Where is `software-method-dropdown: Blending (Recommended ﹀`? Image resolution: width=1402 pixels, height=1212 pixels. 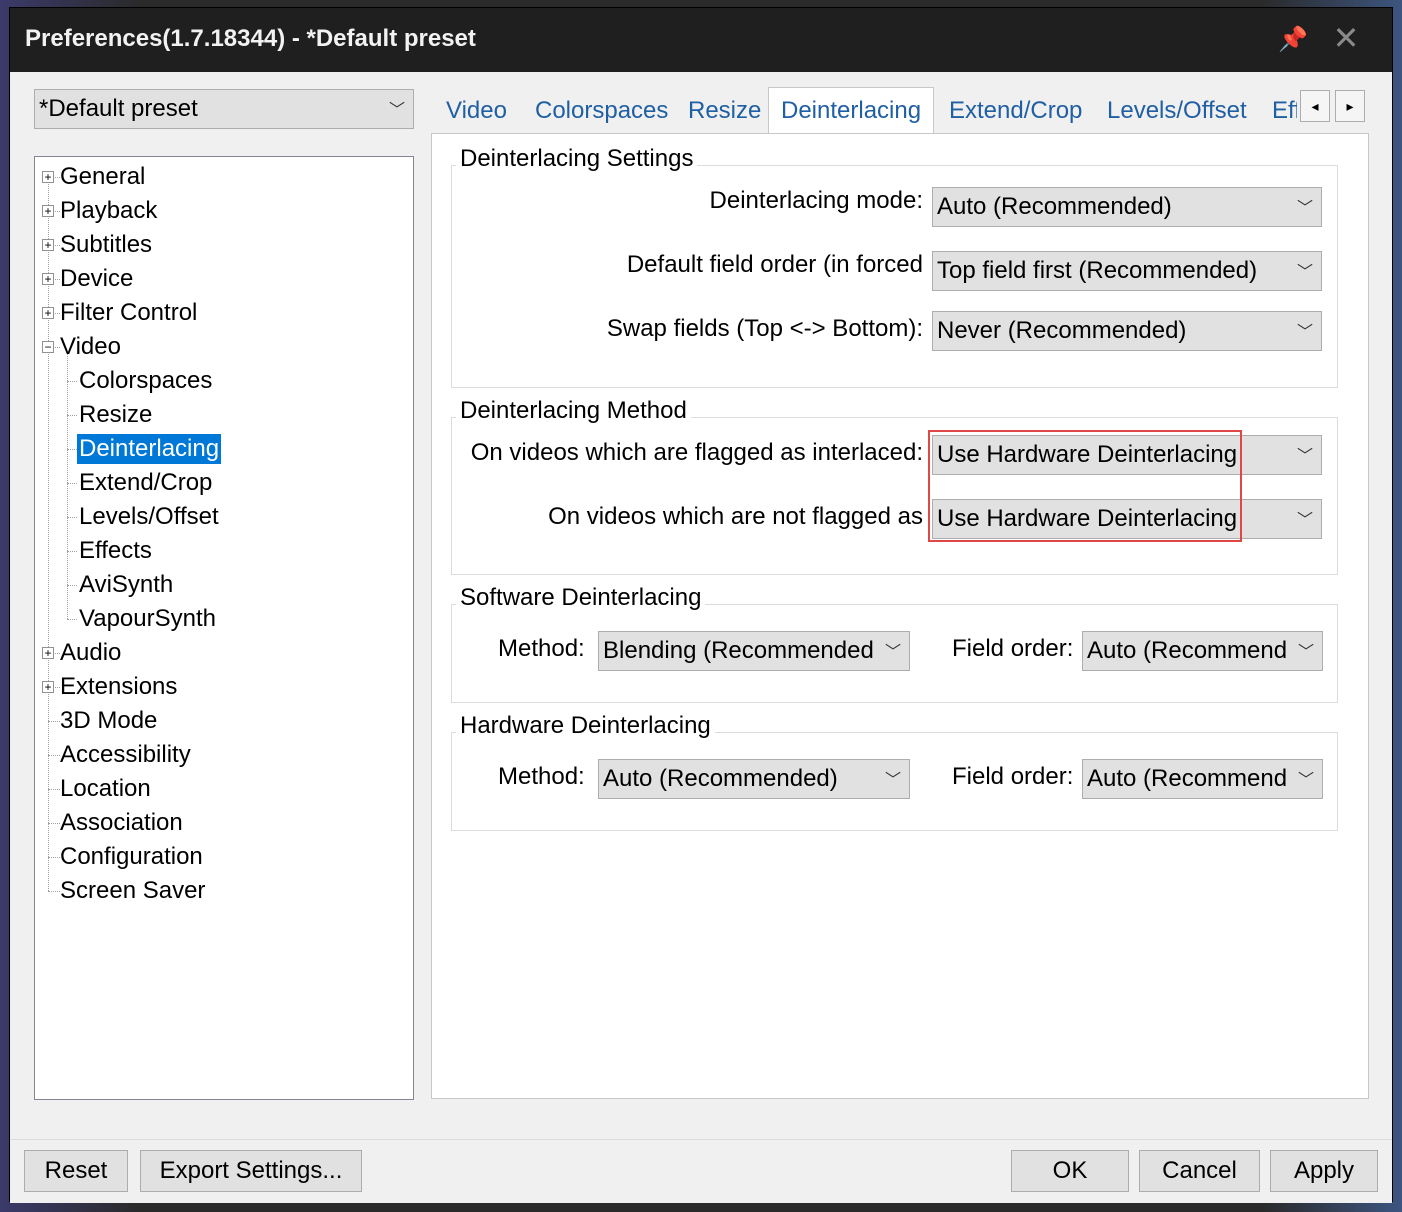 software-method-dropdown: Blending (Recommended ﹀ is located at coordinates (754, 651).